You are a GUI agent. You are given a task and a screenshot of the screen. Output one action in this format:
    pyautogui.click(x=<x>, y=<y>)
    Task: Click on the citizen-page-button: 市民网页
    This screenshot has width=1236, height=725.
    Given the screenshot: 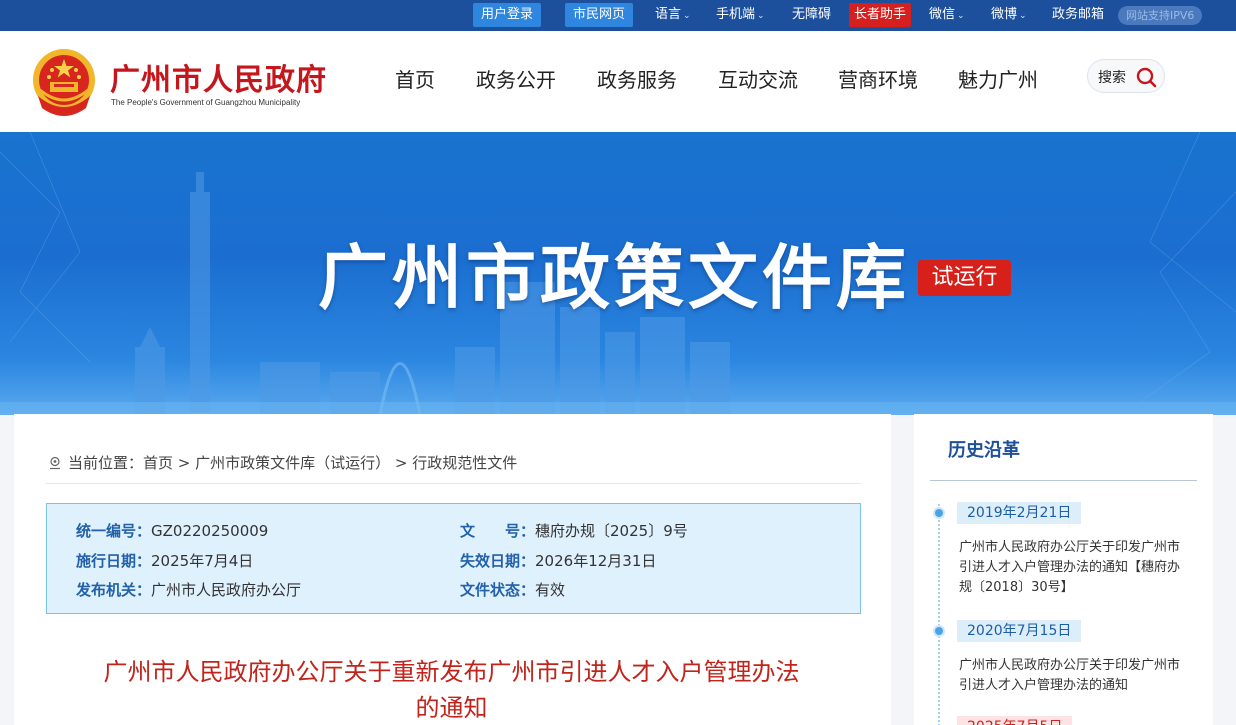 What is the action you would take?
    pyautogui.click(x=599, y=15)
    